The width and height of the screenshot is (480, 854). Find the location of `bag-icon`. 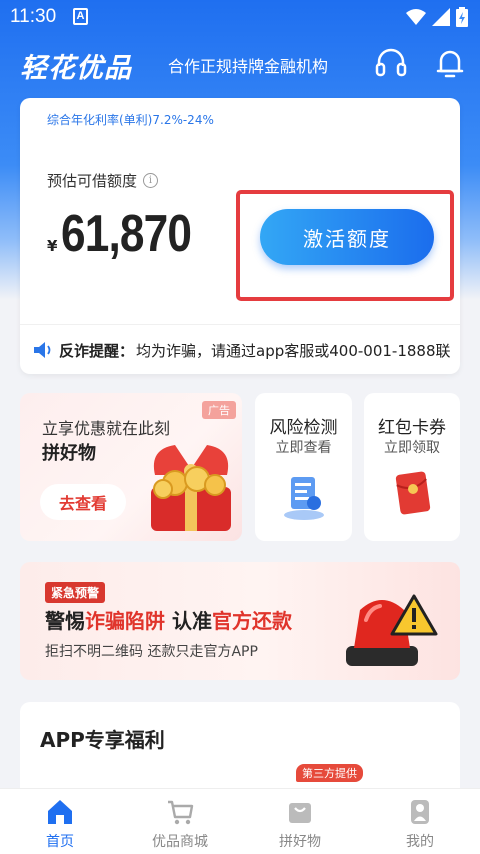

bag-icon is located at coordinates (300, 813).